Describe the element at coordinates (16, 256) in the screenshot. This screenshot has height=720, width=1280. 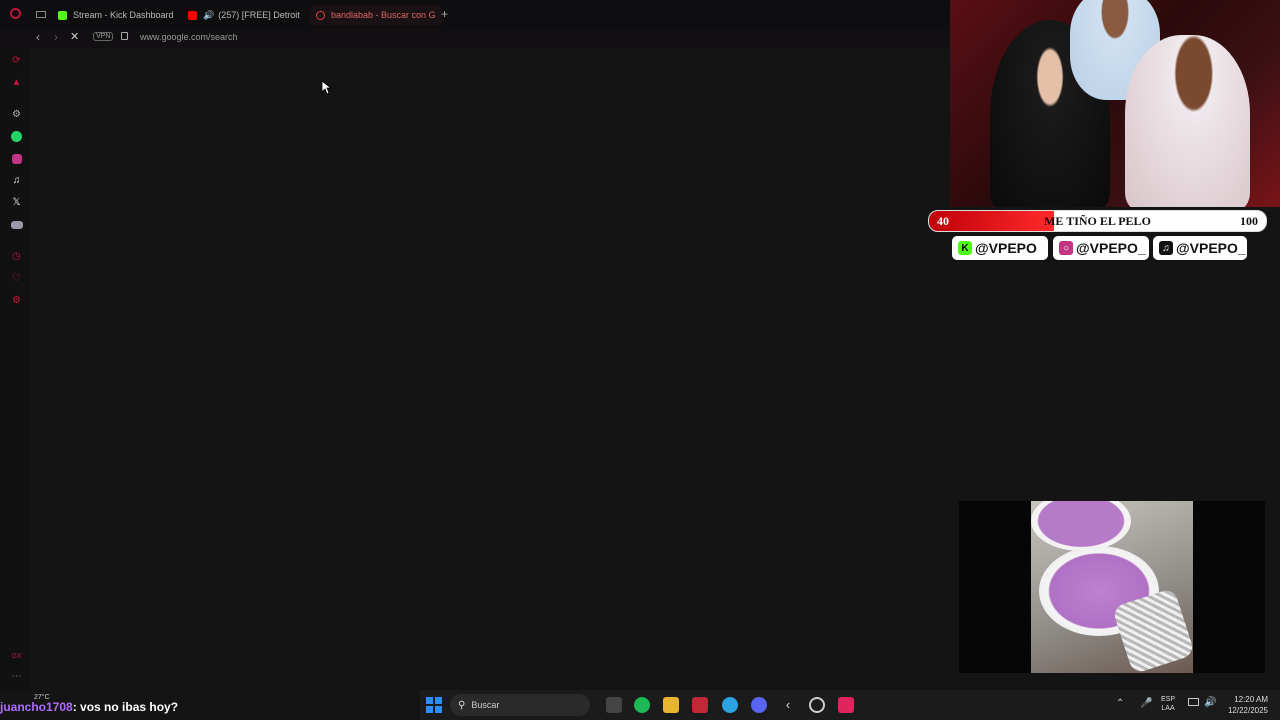
I see `history-icon: ◷` at that location.